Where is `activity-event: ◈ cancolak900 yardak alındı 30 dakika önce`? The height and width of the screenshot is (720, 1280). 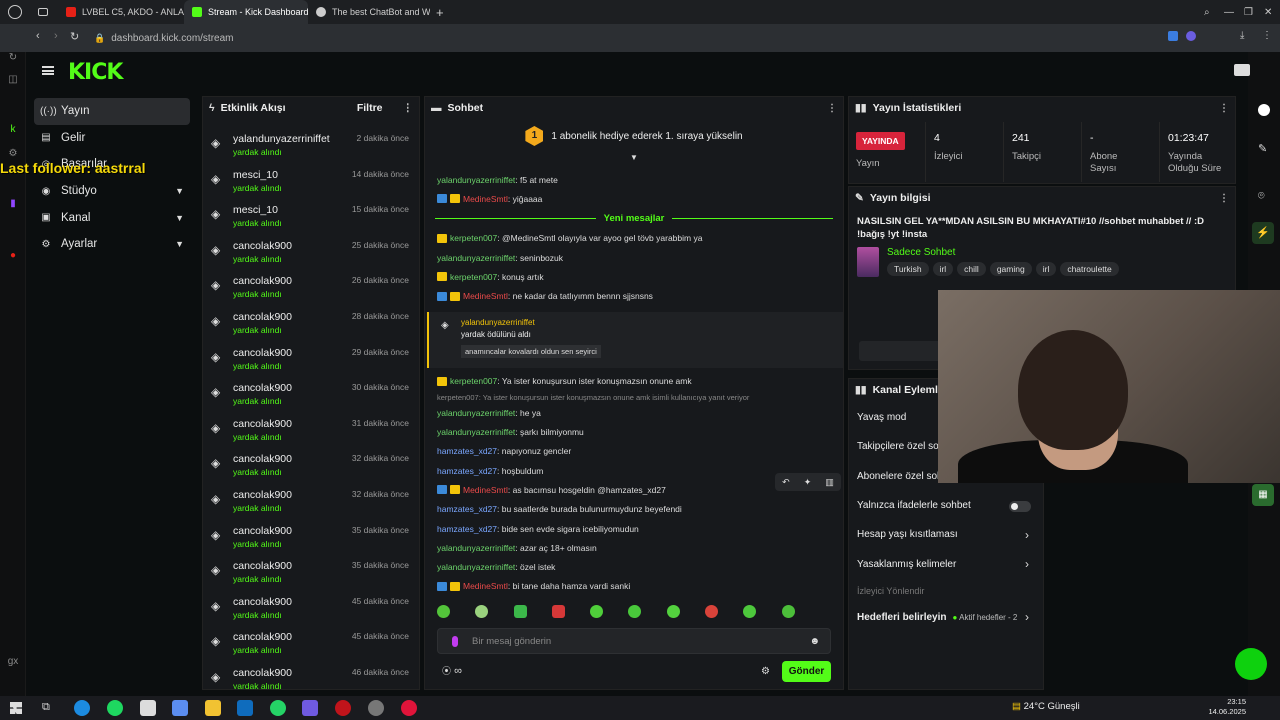
activity-event: ◈ cancolak900 yardak alındı 30 dakika önce is located at coordinates (311, 394).